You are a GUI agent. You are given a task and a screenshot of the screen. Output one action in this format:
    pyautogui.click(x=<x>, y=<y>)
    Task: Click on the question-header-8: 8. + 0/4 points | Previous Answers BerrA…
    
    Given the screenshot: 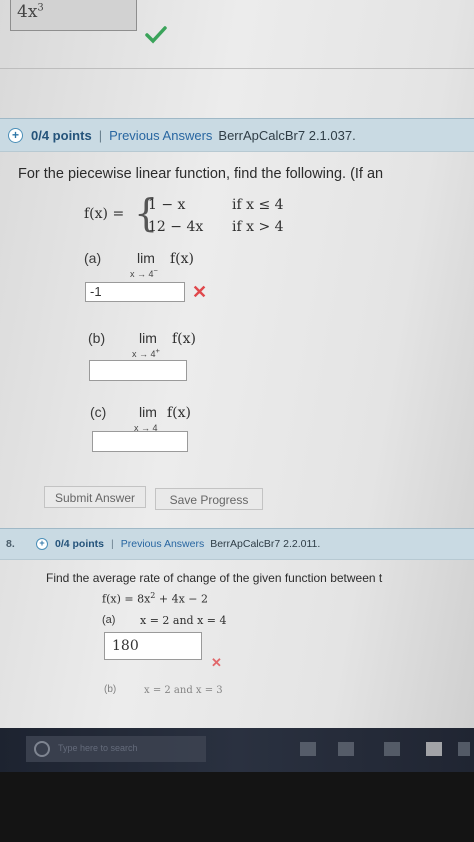 What is the action you would take?
    pyautogui.click(x=237, y=544)
    